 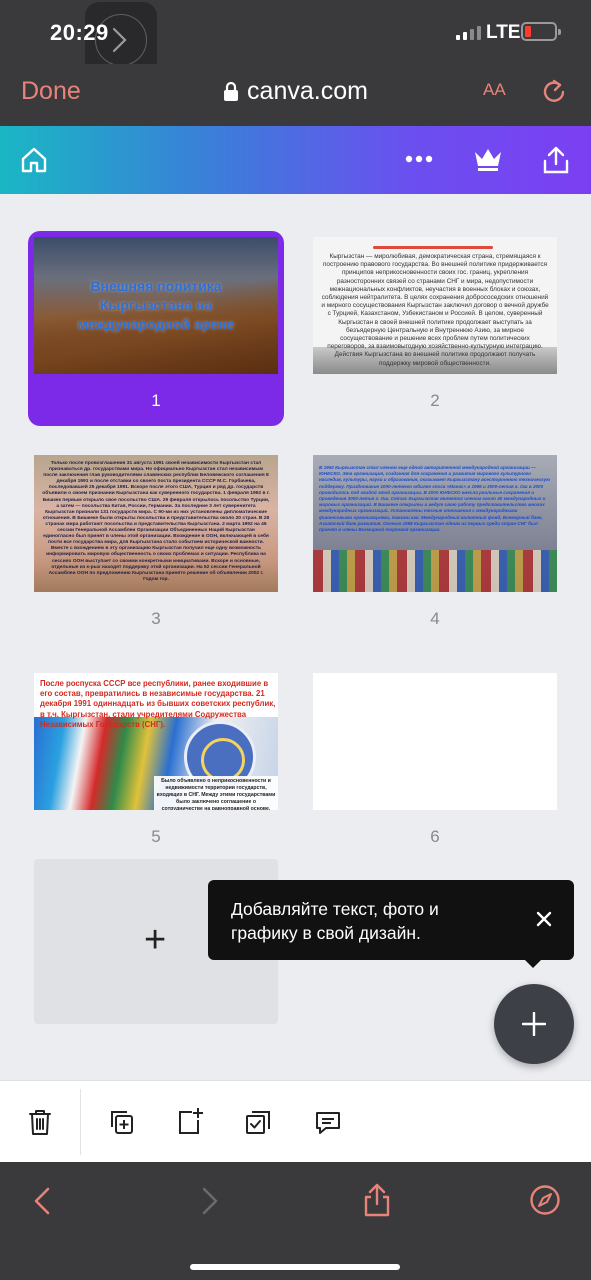 I want to click on text-size-label: AA, so click(x=494, y=89).